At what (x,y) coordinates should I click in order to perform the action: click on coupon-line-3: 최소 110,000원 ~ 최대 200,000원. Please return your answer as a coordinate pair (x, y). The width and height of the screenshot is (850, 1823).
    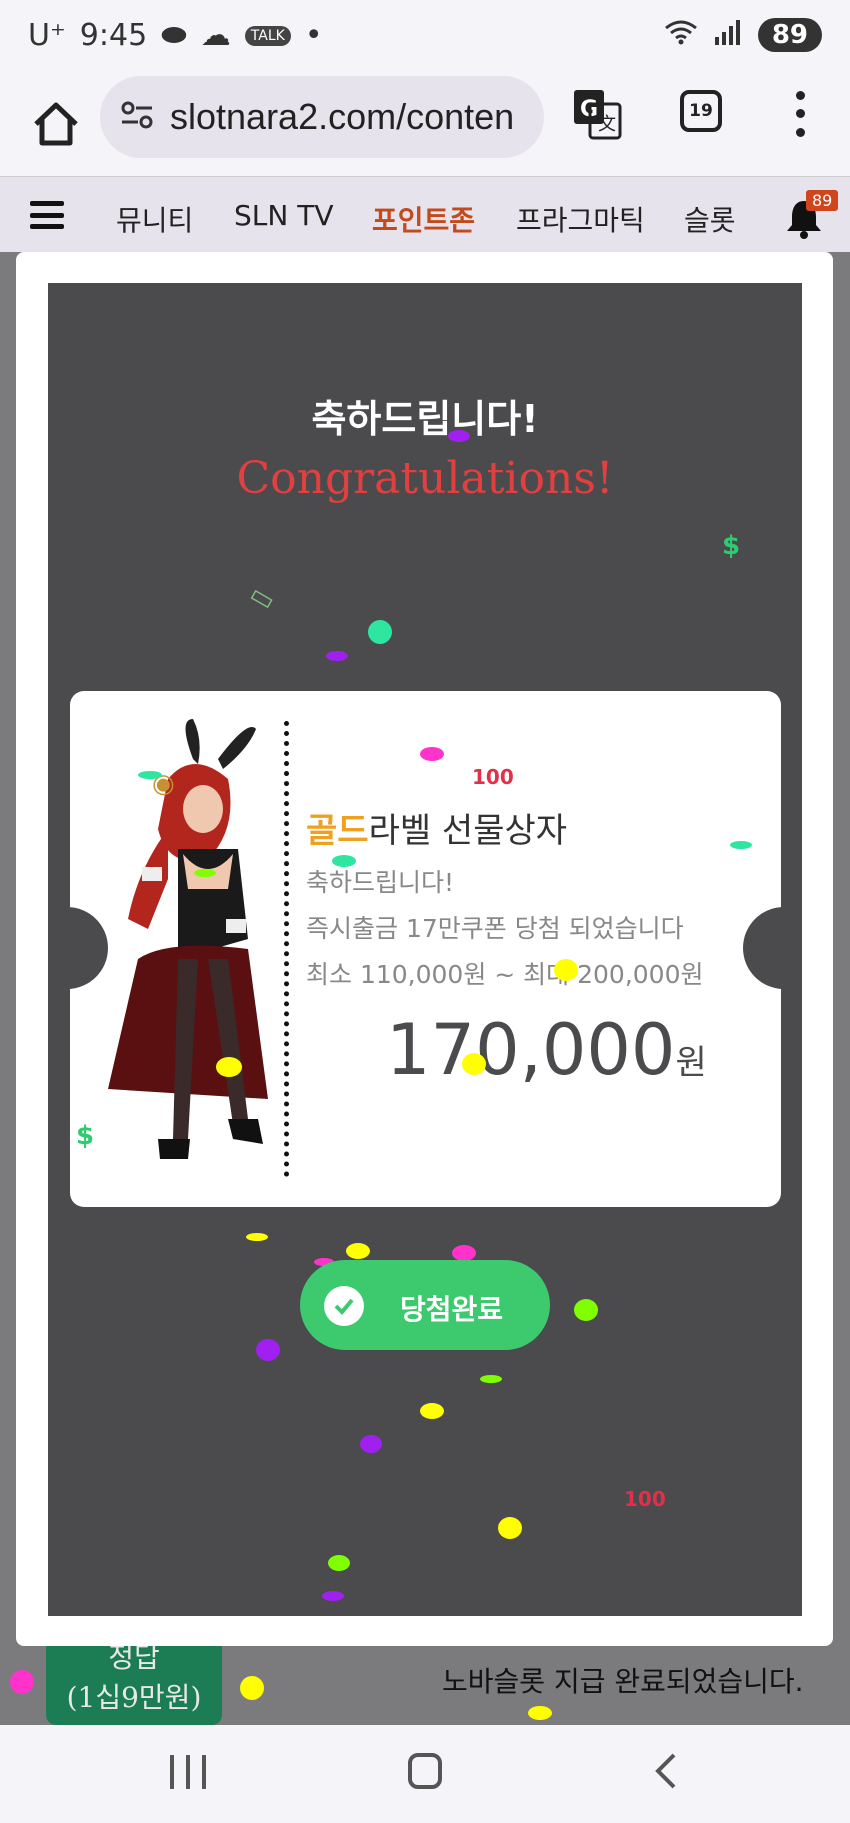
    Looking at the image, I should click on (505, 974).